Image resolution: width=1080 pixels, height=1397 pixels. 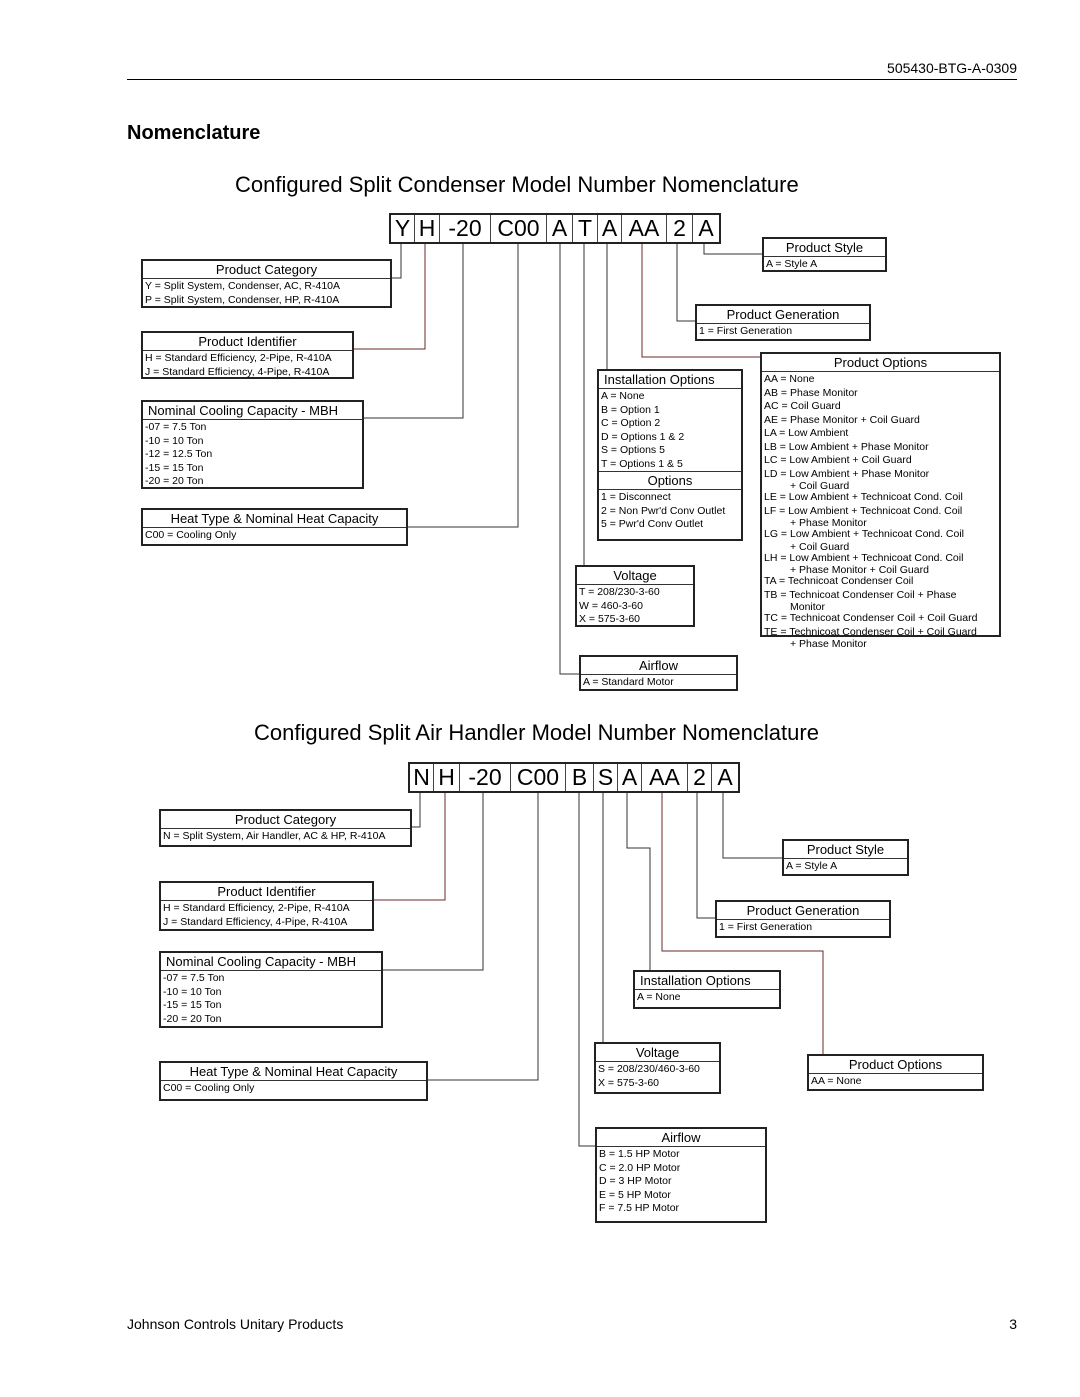 What do you see at coordinates (670, 480) in the screenshot?
I see `box-header: Options` at bounding box center [670, 480].